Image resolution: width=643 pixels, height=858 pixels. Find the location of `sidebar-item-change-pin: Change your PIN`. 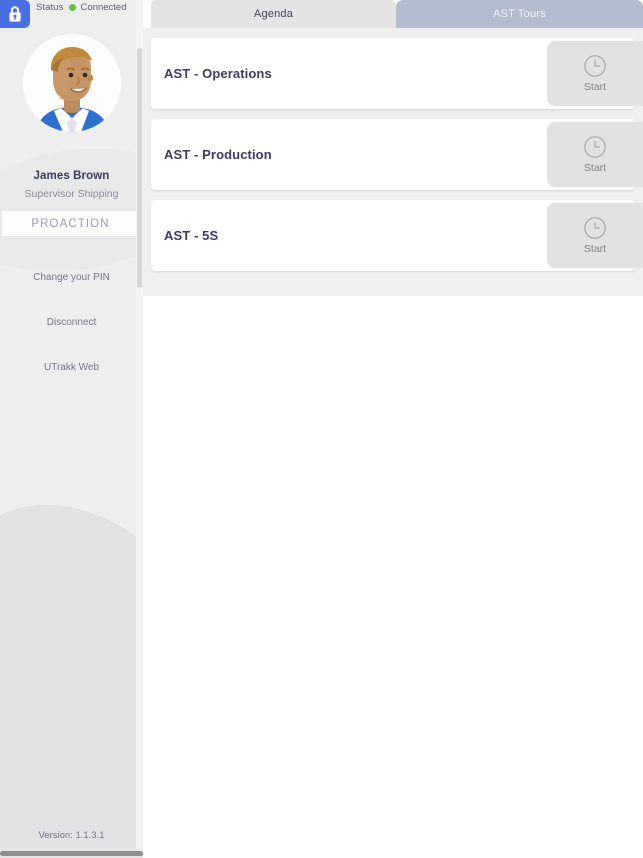

sidebar-item-change-pin: Change your PIN is located at coordinates (71, 277).